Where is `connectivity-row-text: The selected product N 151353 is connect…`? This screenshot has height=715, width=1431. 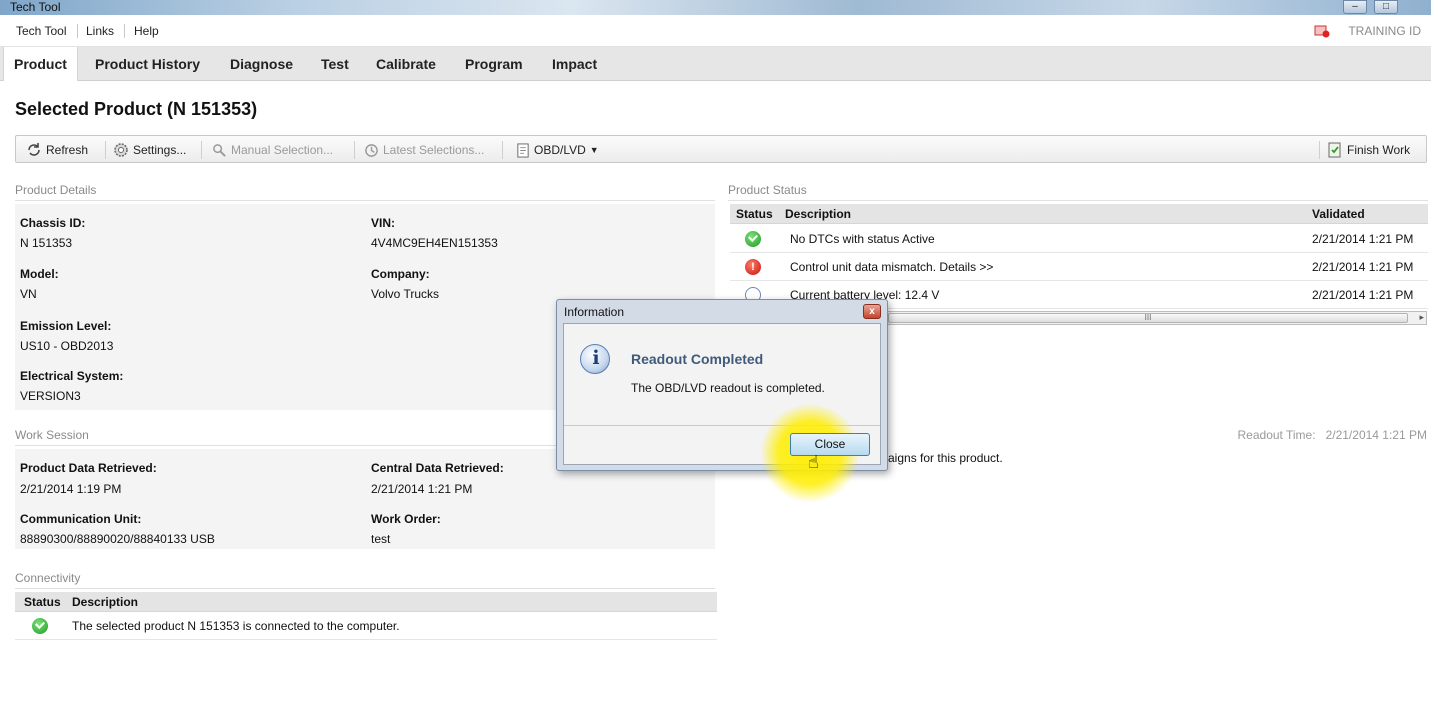
connectivity-row-text: The selected product N 151353 is connect… is located at coordinates (236, 626).